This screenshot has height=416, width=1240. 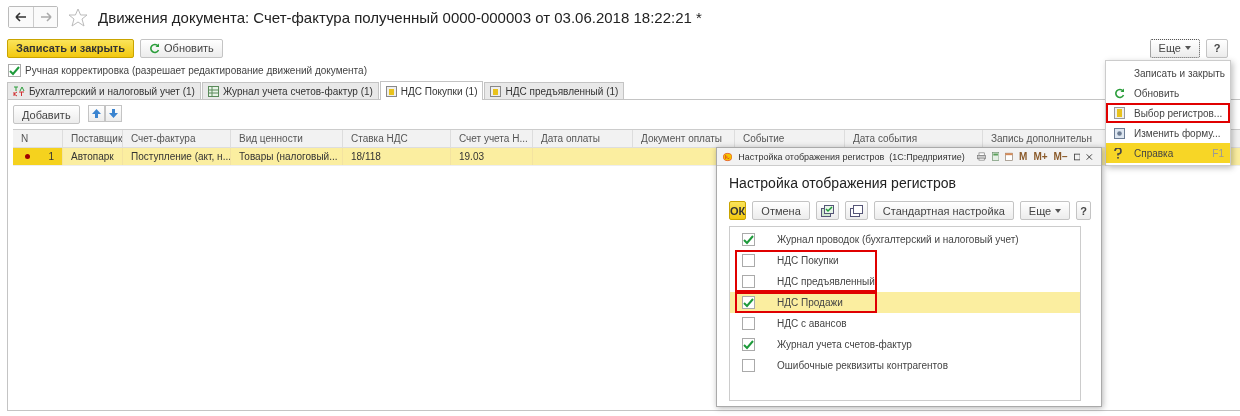 I want to click on calculator-icon, so click(x=995, y=156).